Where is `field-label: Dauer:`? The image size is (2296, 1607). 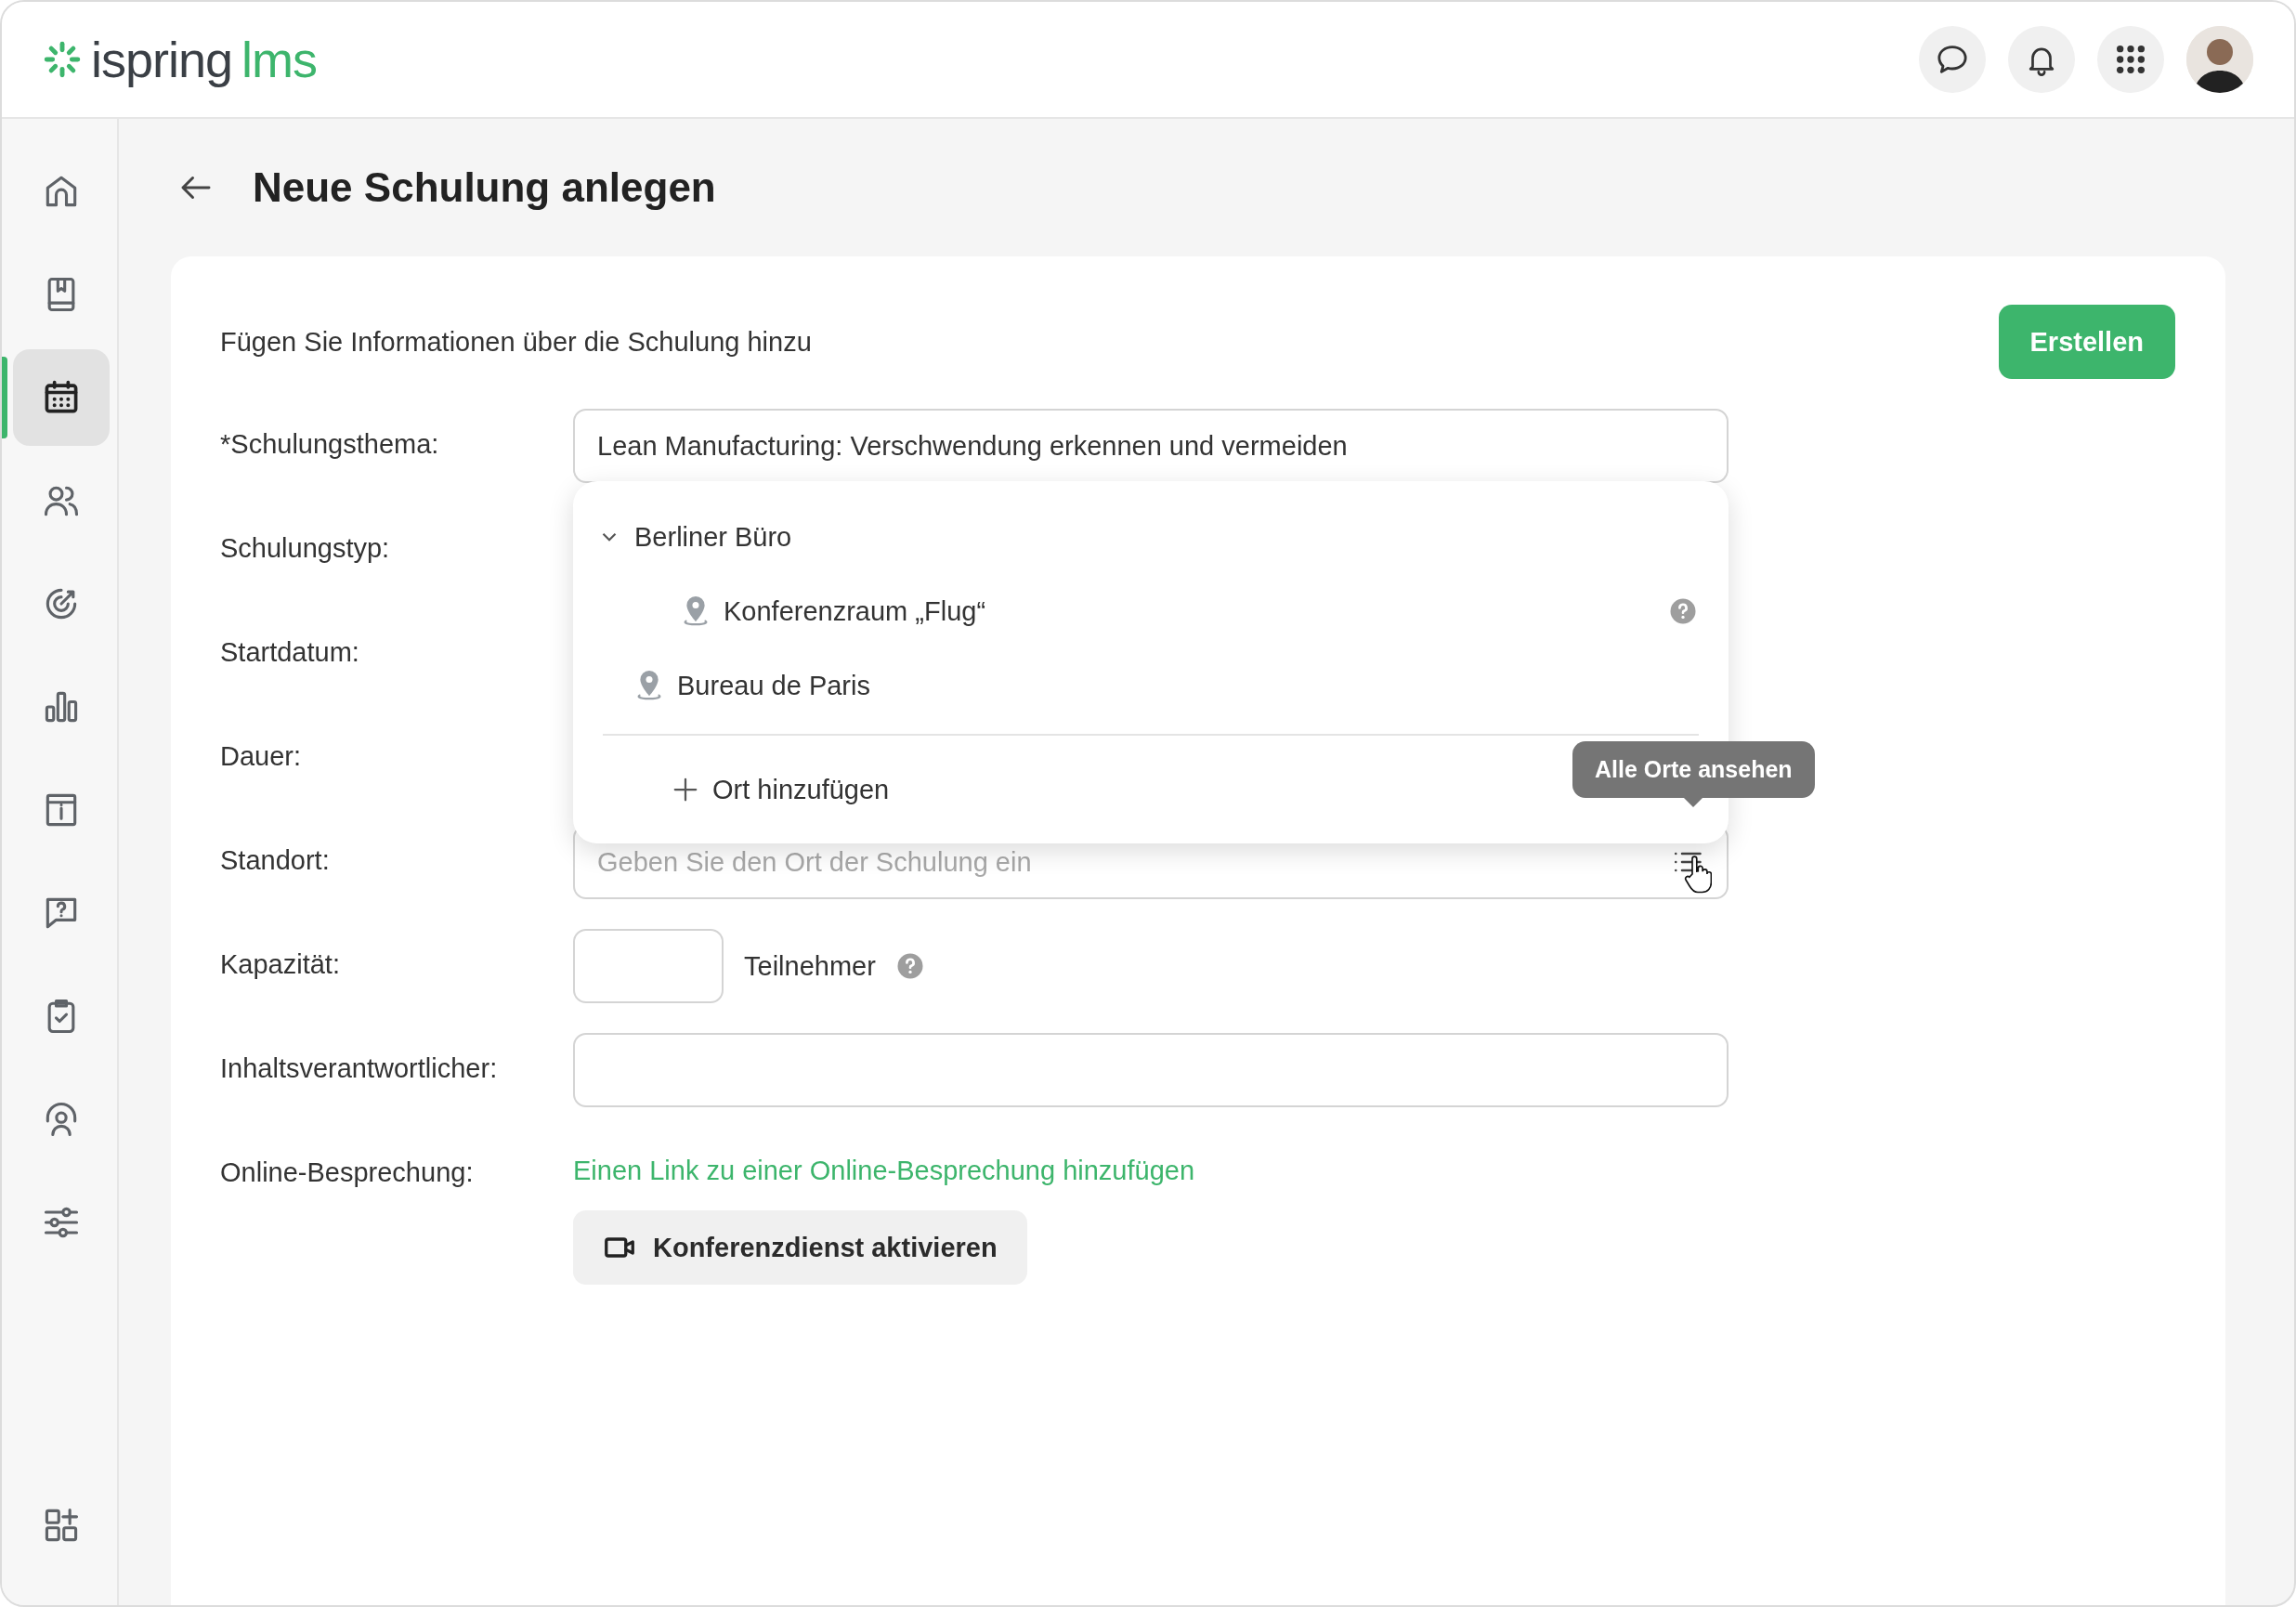 field-label: Dauer: is located at coordinates (261, 756).